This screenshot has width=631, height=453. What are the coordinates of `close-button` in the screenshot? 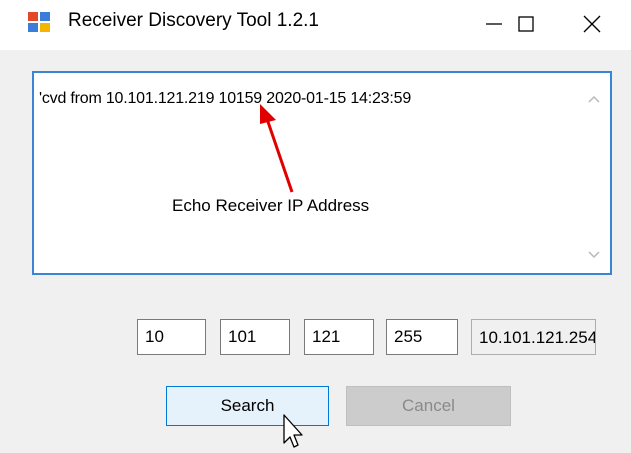 It's located at (592, 24).